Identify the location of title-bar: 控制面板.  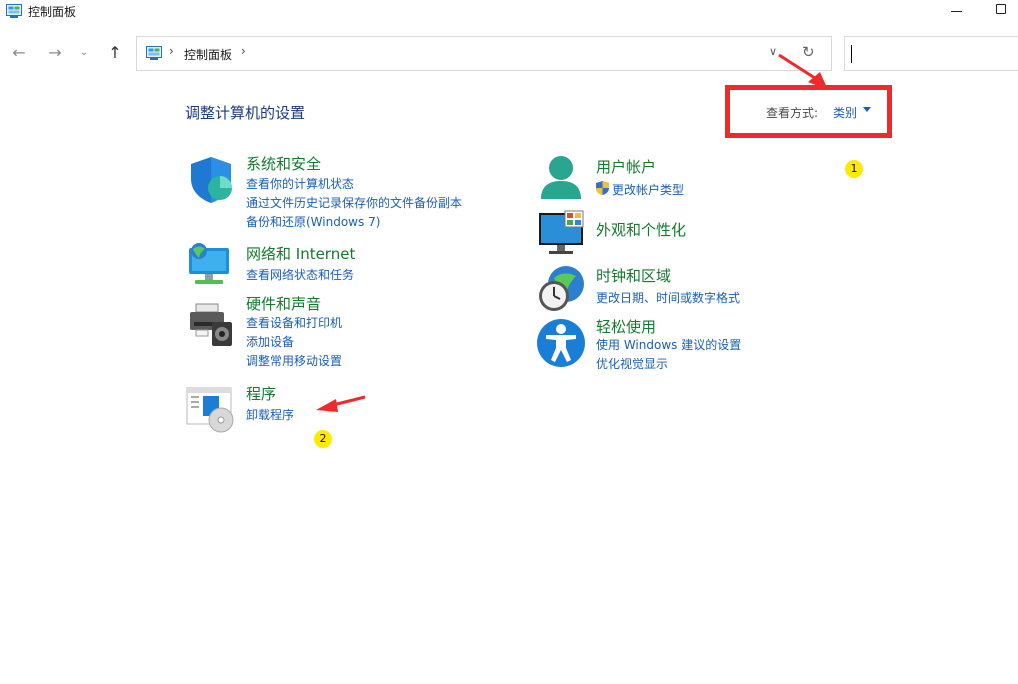
(509, 12).